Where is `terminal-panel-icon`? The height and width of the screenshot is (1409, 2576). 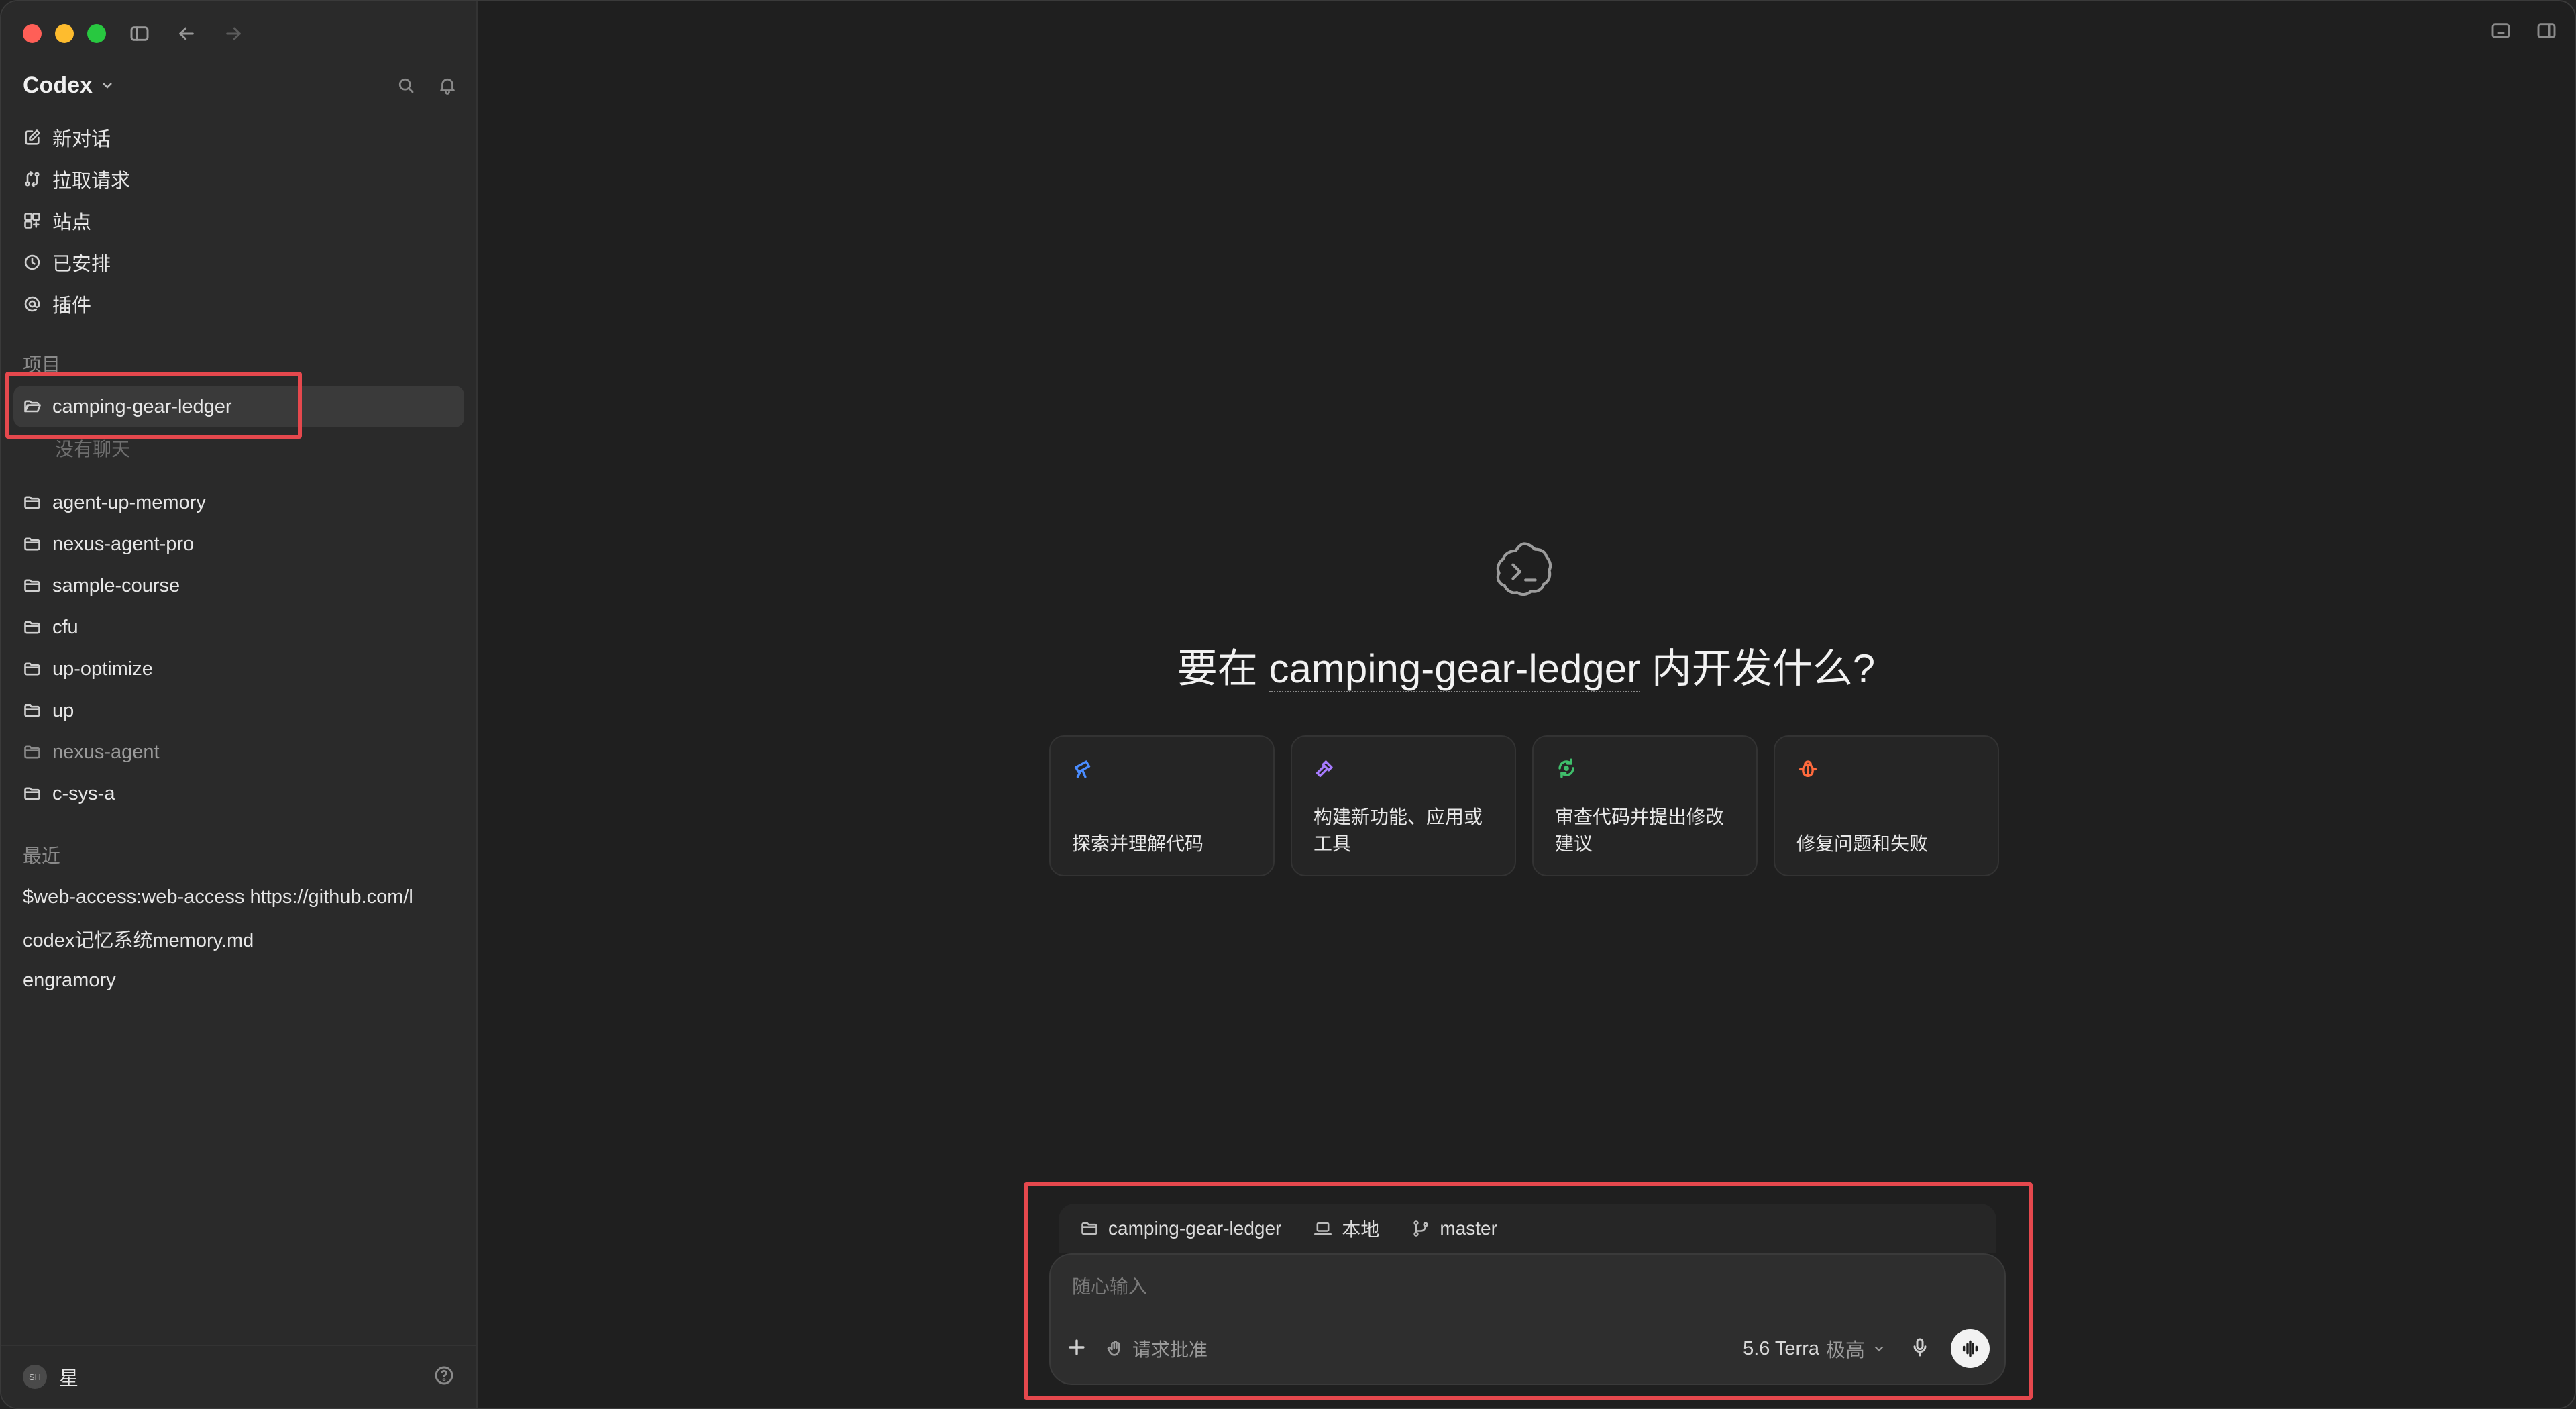
terminal-panel-icon is located at coordinates (2501, 31).